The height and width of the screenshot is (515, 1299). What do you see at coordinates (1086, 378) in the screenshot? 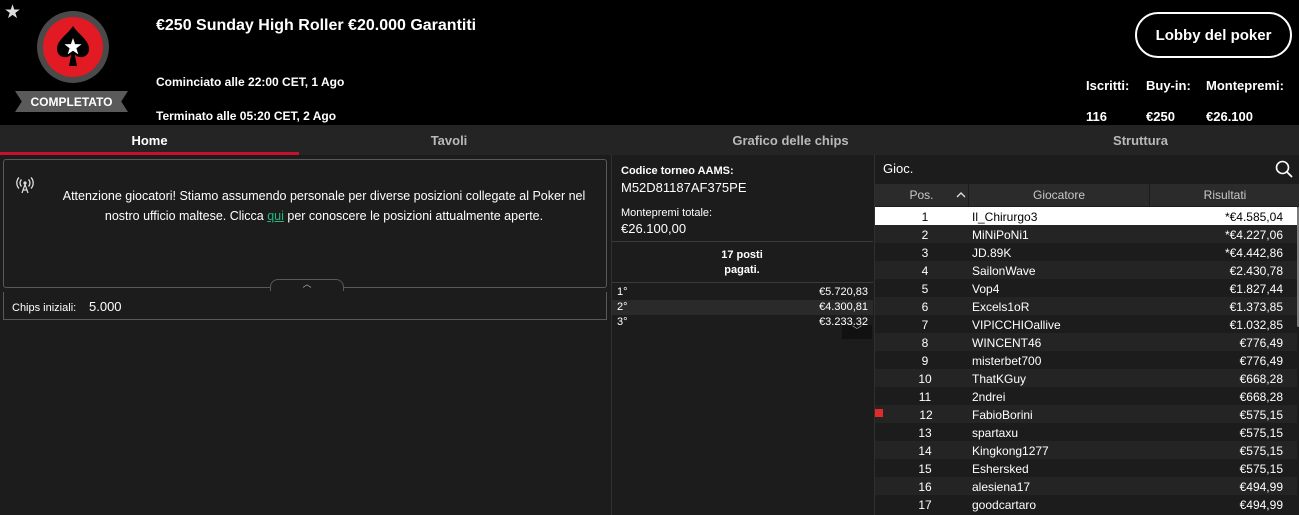
I see `player-row: 10 ThatKGuy €668,28` at bounding box center [1086, 378].